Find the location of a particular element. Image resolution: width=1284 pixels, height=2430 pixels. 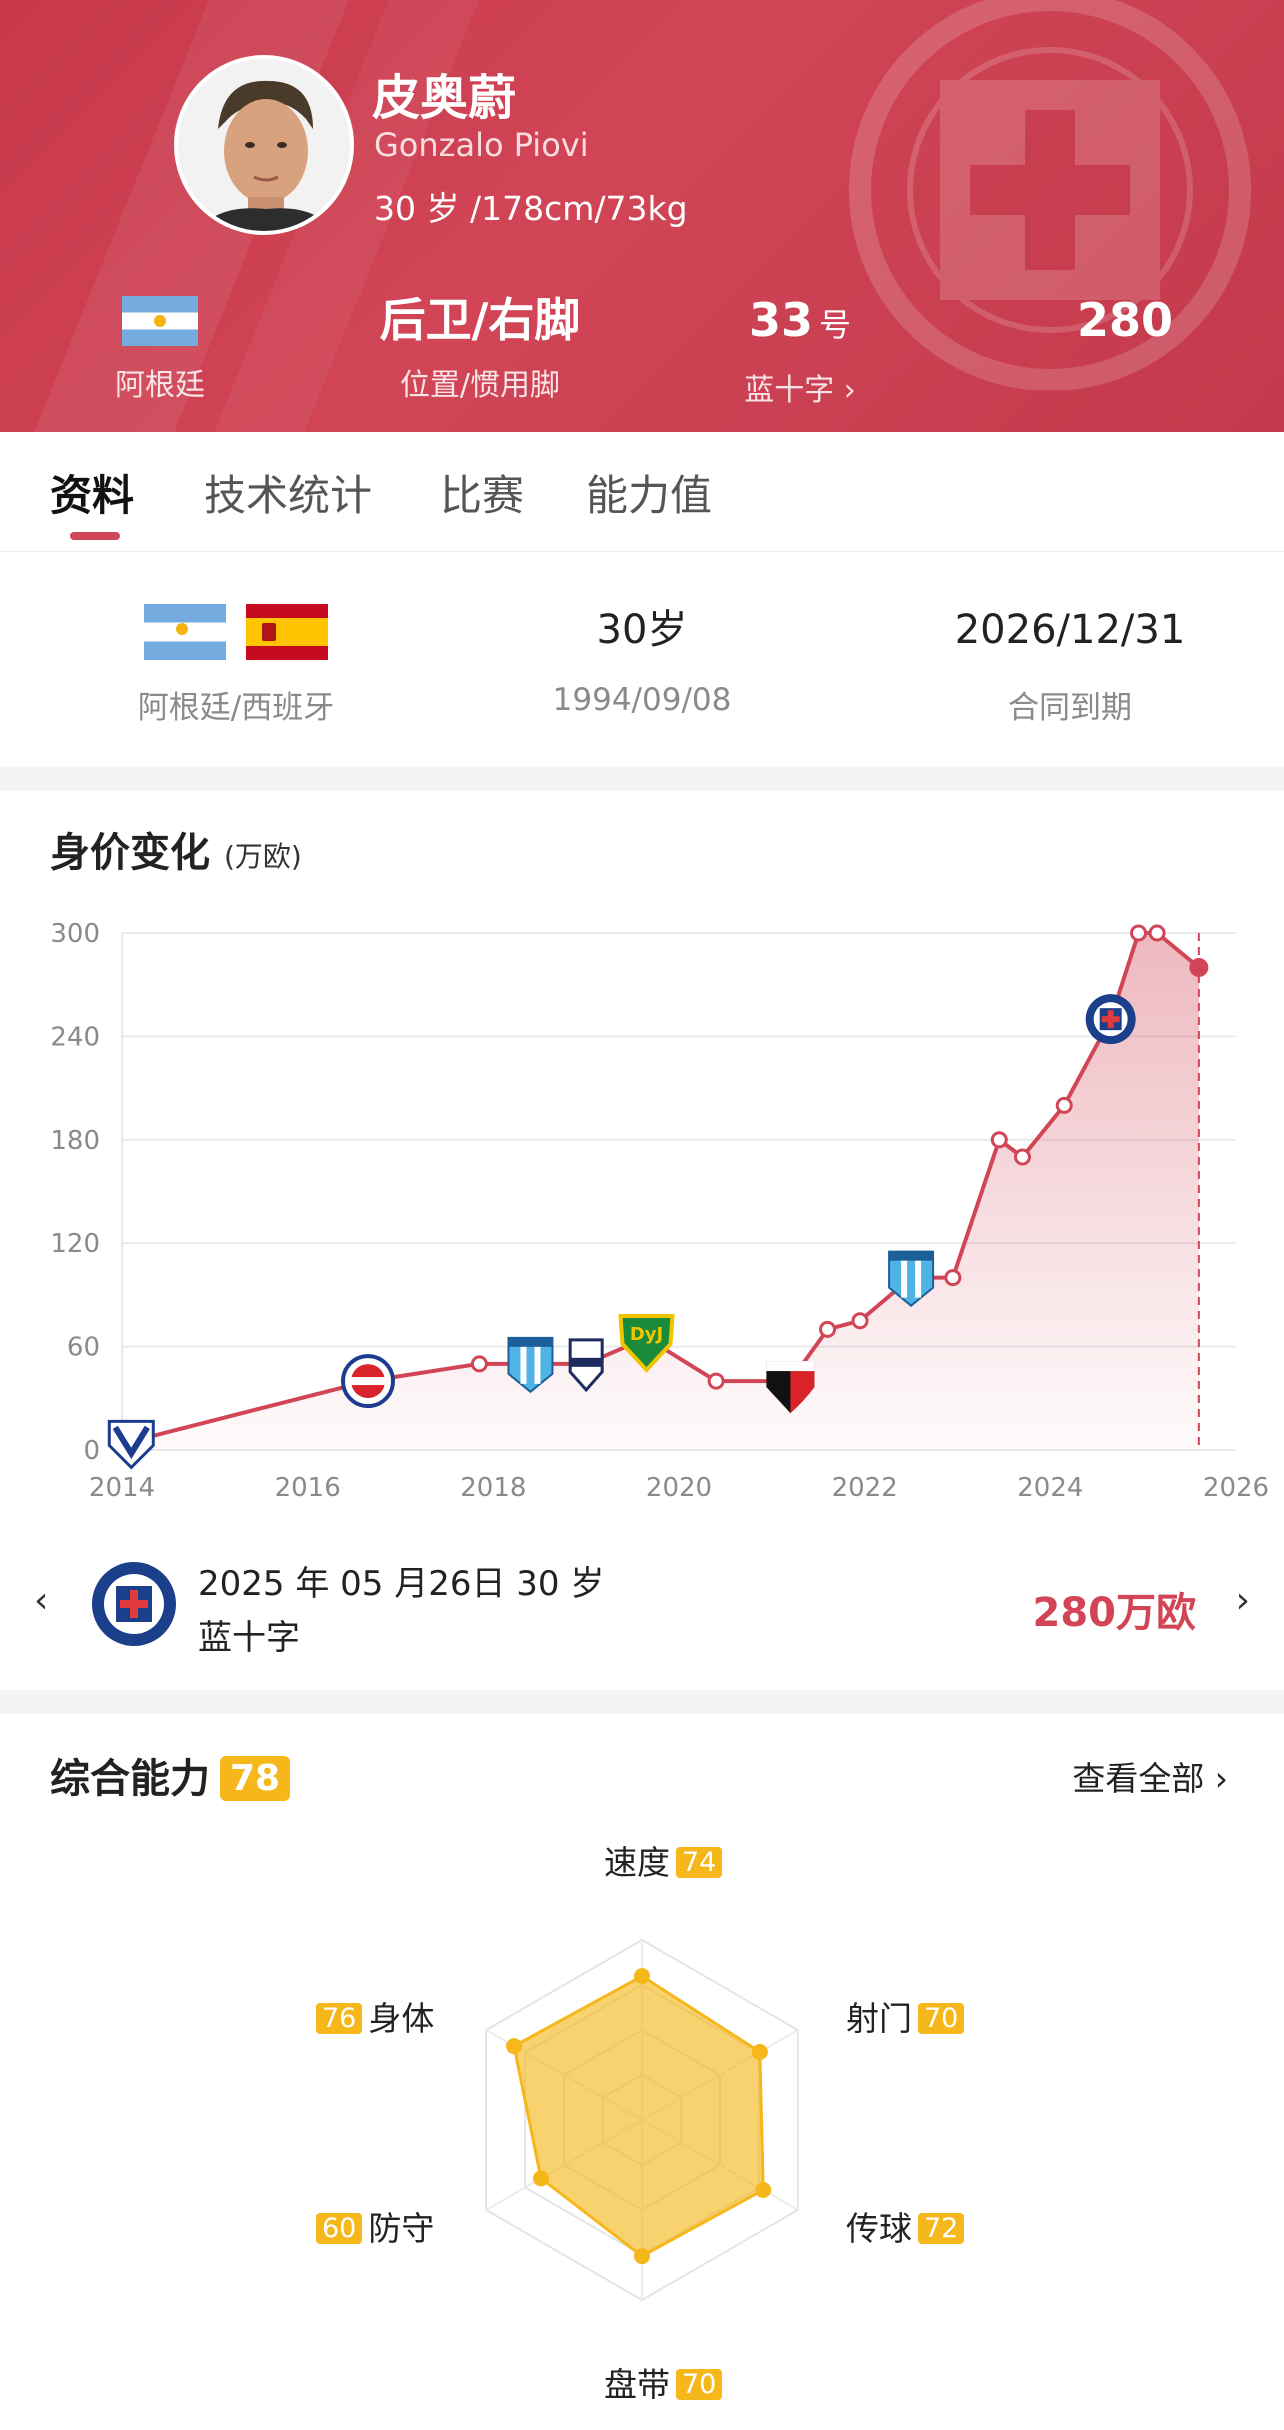

snapshot-club: 蓝十字 is located at coordinates (249, 1638).